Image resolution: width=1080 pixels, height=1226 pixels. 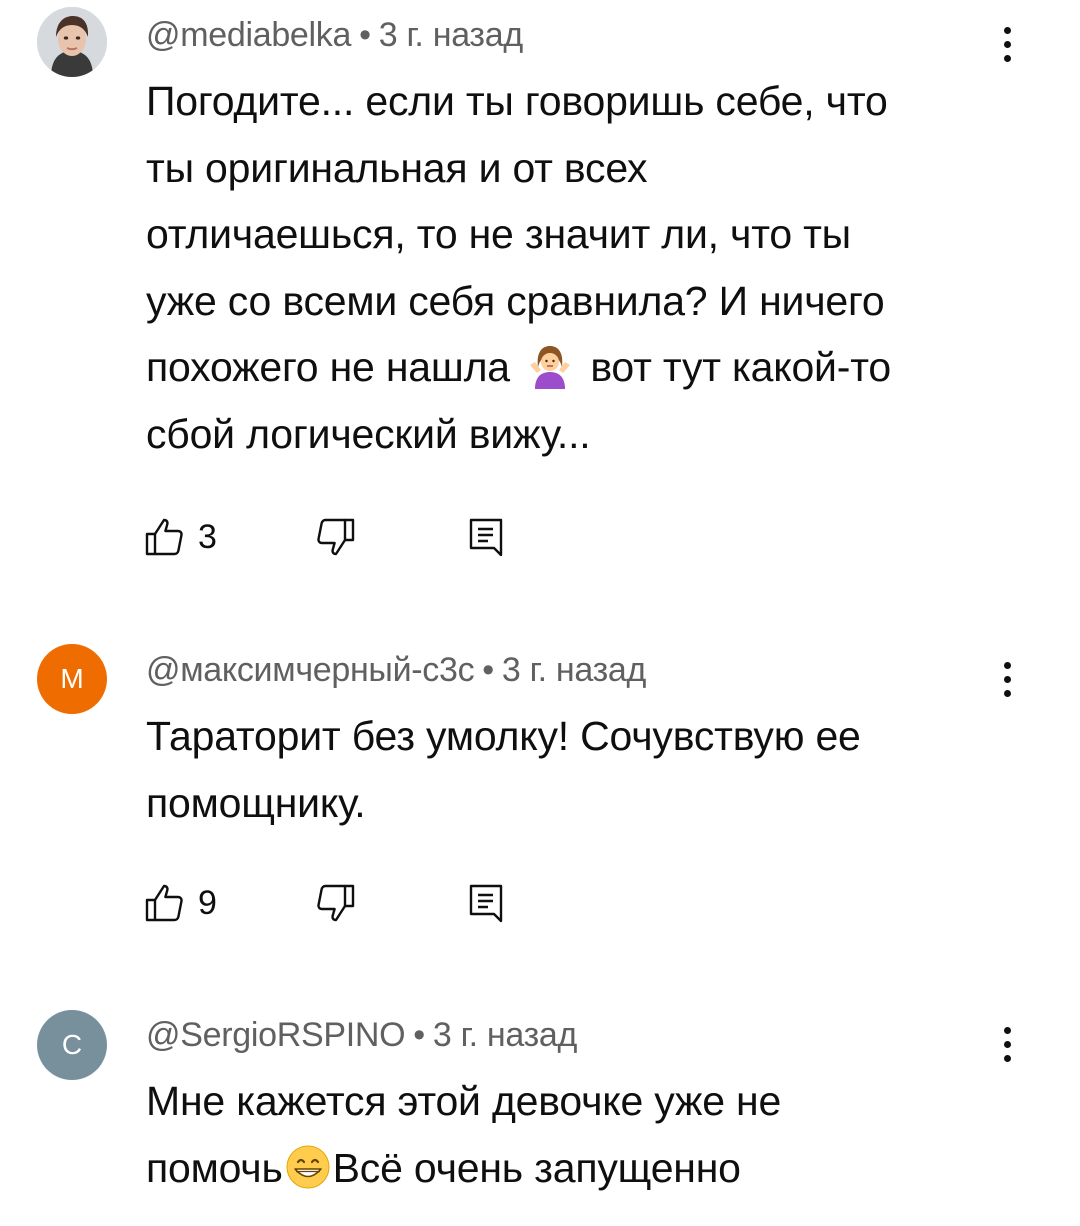 I want to click on comment-text-line: Мне кажется этой девочке уже не, so click(x=464, y=1101).